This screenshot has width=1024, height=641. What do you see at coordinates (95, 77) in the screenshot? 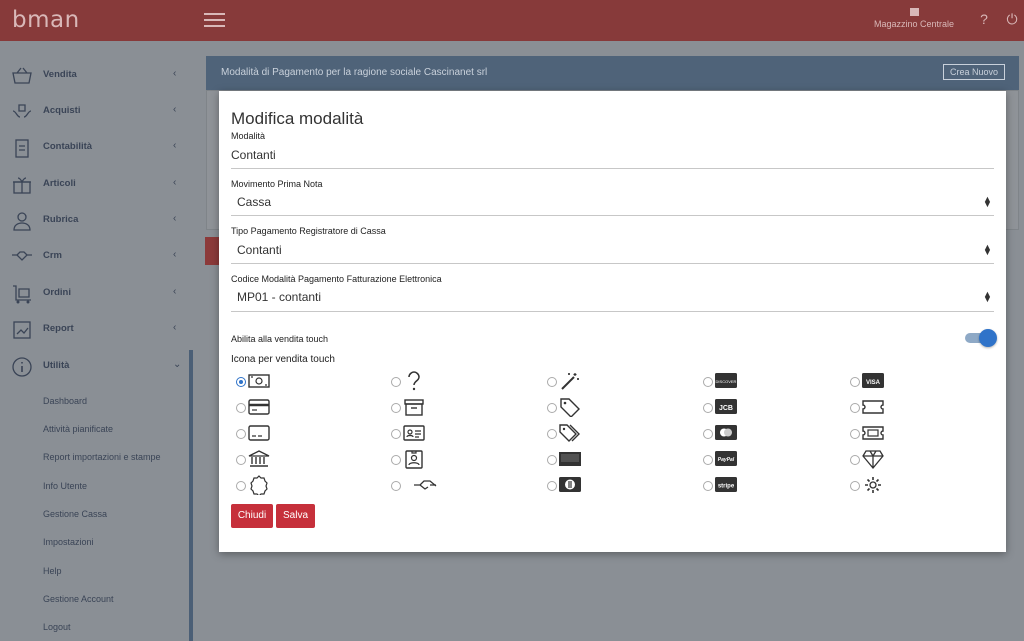
I see `sidebar-item-vendita: Vendita ‹` at bounding box center [95, 77].